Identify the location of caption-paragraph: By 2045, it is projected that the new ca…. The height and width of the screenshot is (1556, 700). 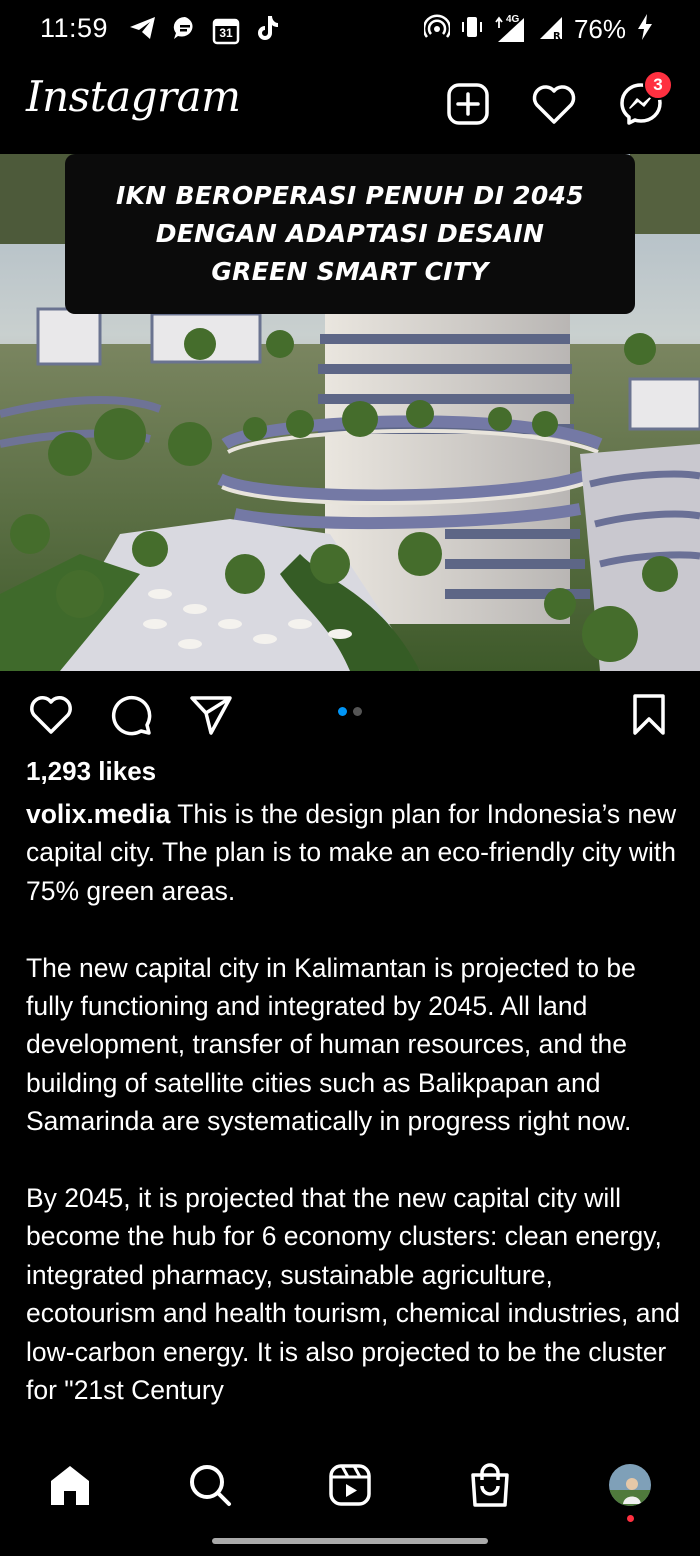
(353, 1294).